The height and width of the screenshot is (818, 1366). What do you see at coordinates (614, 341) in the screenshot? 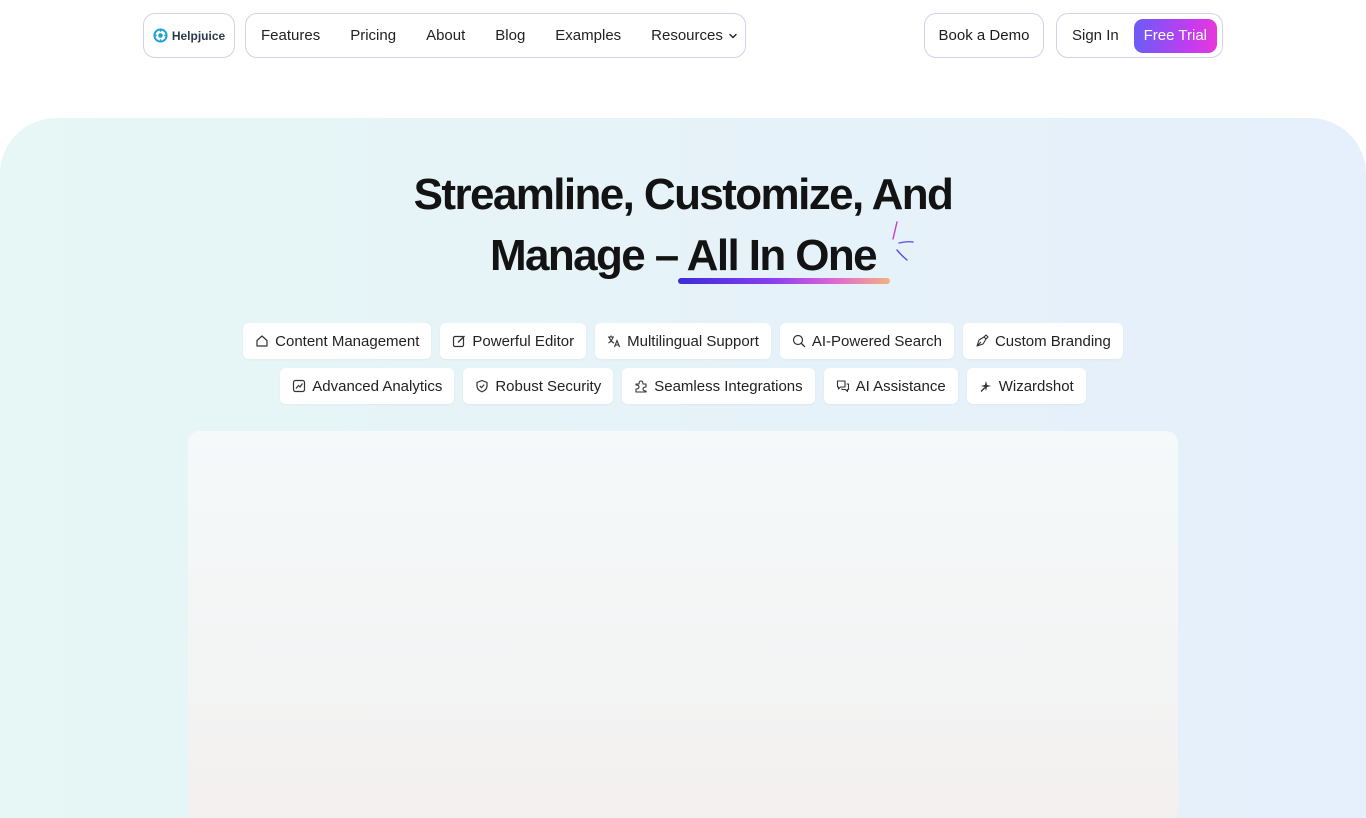
I see `translate-icon` at bounding box center [614, 341].